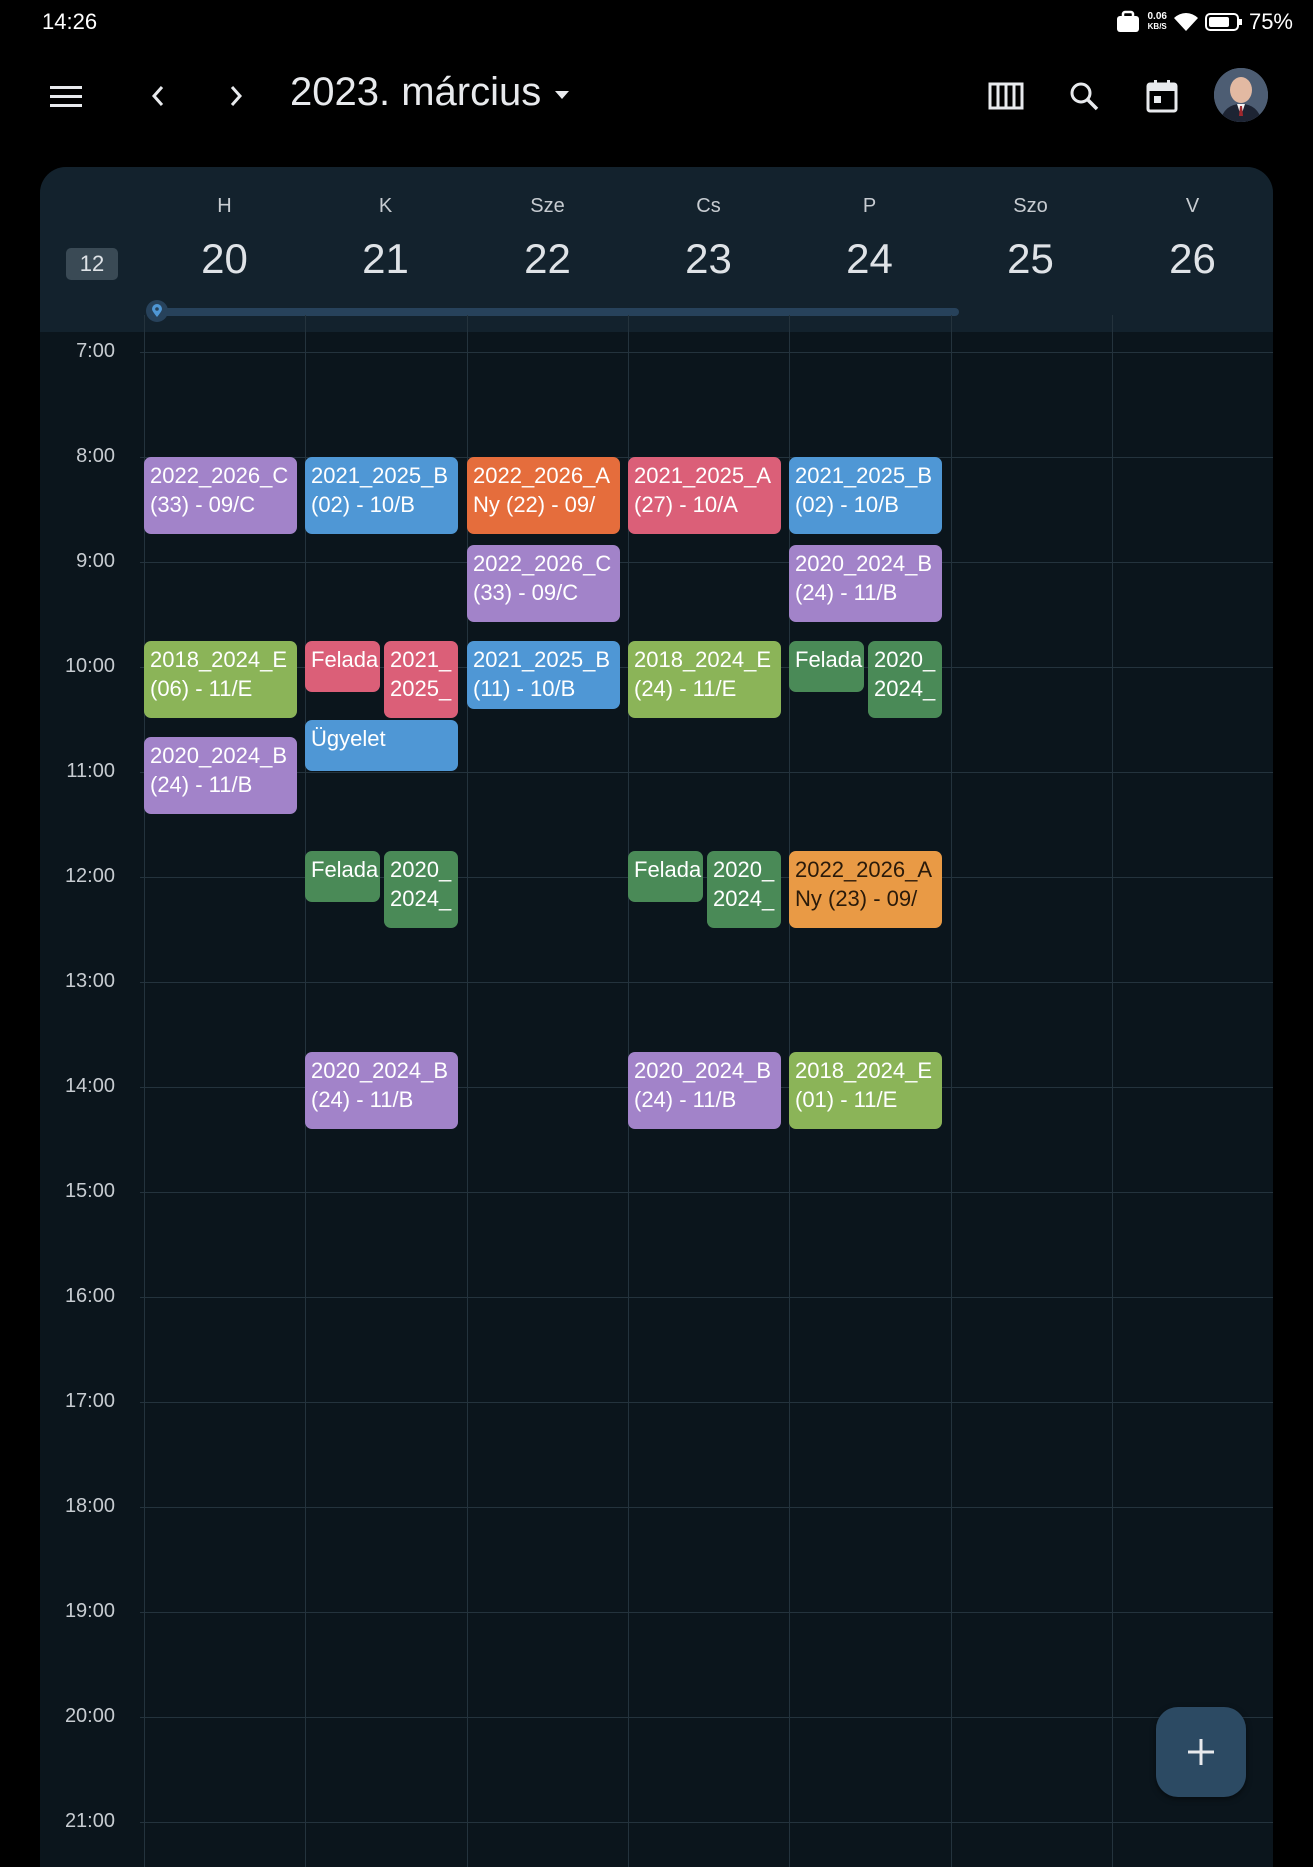  I want to click on chevron-right-icon, so click(236, 96).